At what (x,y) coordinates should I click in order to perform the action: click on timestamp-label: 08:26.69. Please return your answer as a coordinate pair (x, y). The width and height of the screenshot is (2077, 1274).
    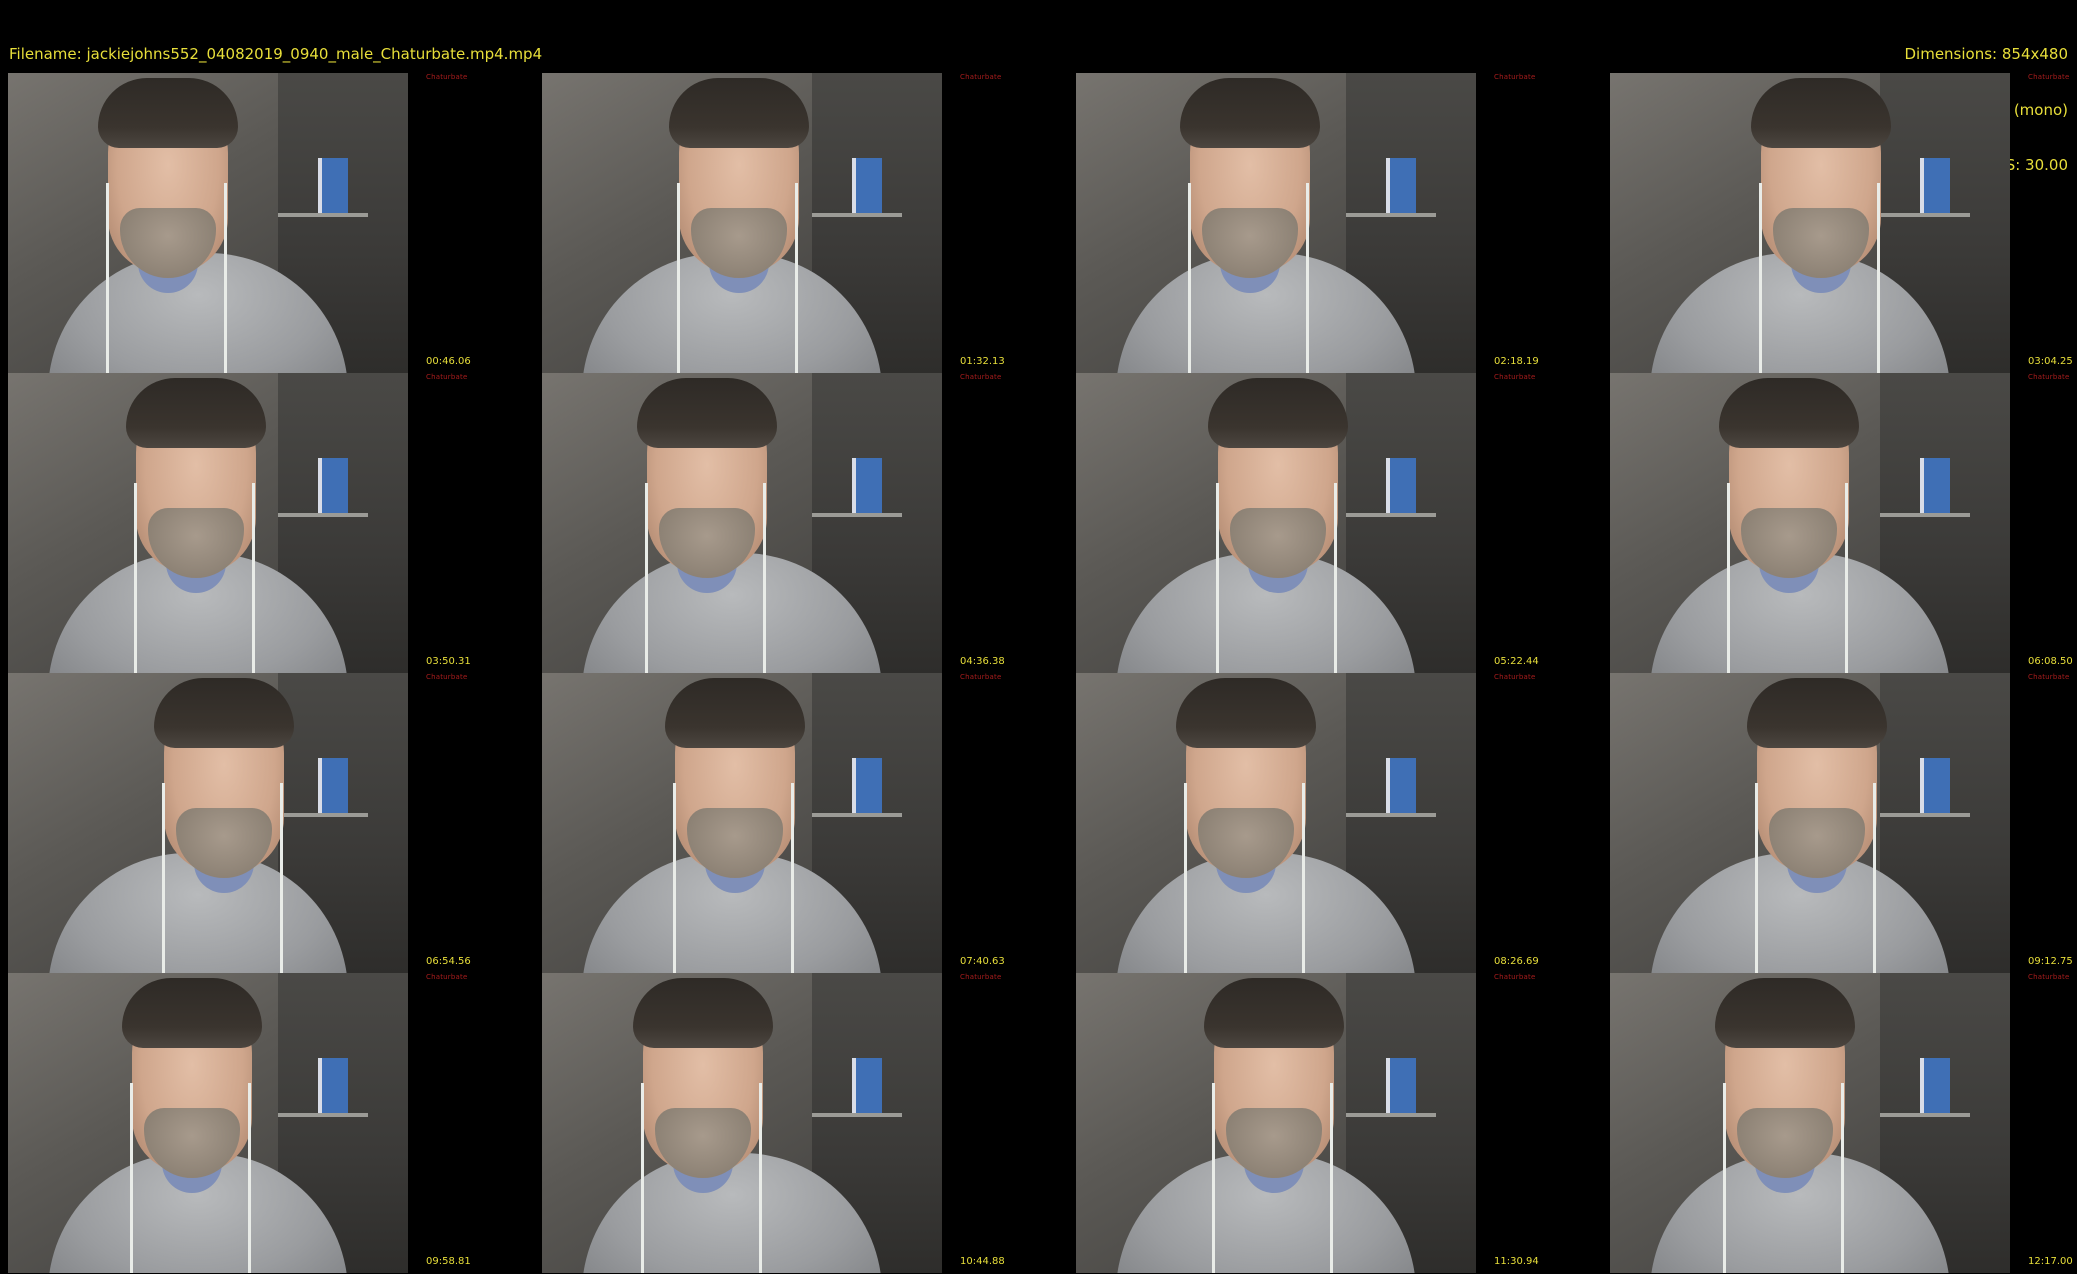
    Looking at the image, I should click on (1516, 961).